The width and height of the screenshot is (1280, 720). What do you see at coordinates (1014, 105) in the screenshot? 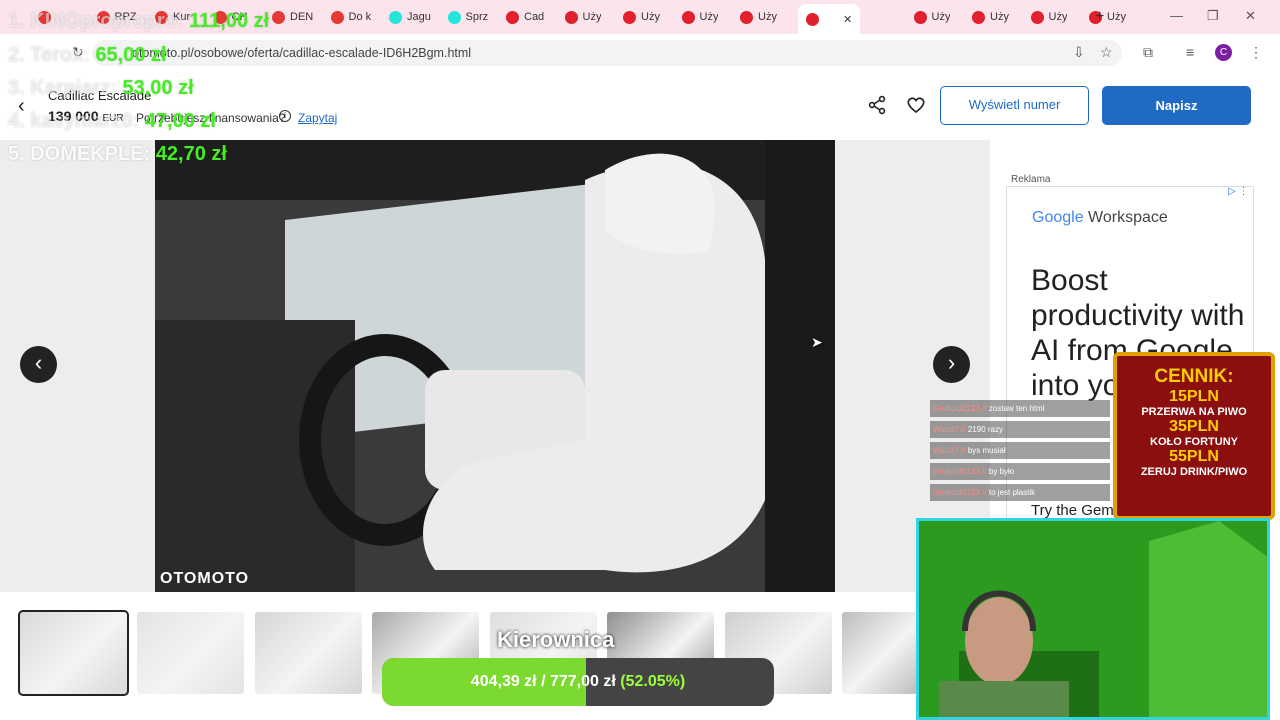
I see `show-number-button: Wyświetl numer` at bounding box center [1014, 105].